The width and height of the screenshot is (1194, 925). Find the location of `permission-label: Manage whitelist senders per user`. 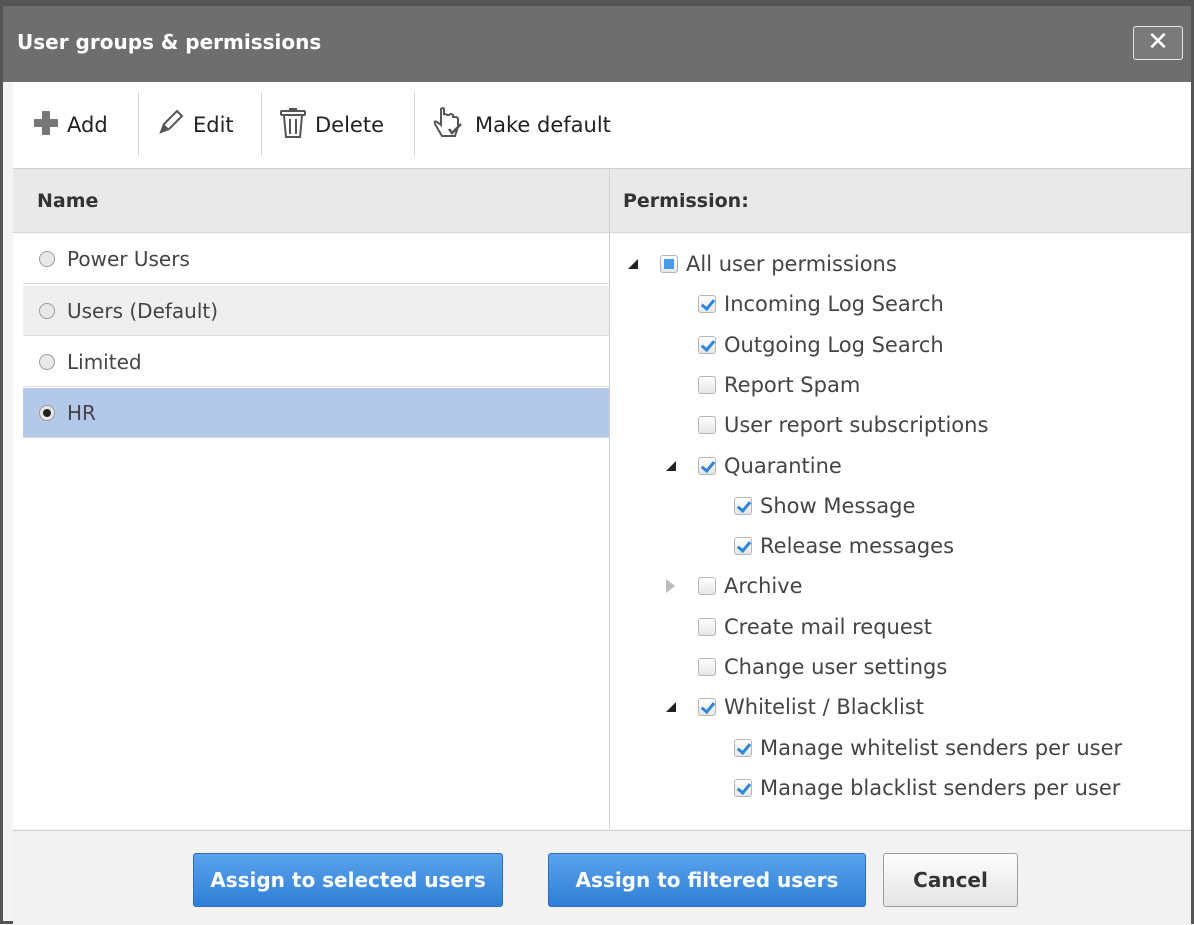

permission-label: Manage whitelist senders per user is located at coordinates (941, 747).